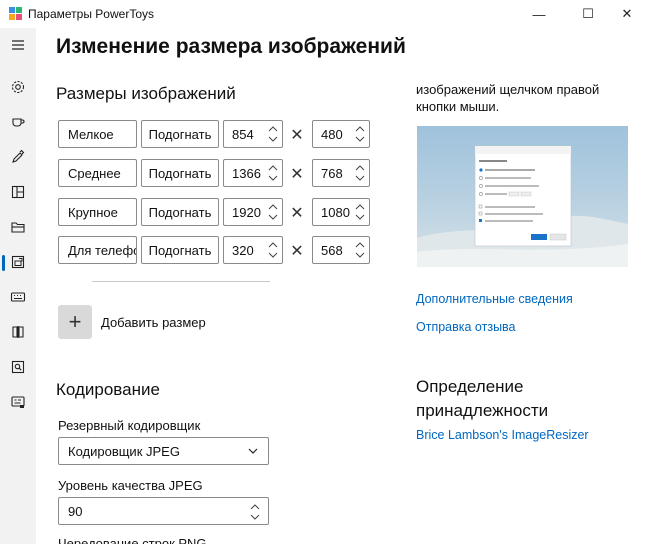 The image size is (650, 544). Describe the element at coordinates (75, 511) in the screenshot. I see `jpeg-quality-value: 90` at that location.